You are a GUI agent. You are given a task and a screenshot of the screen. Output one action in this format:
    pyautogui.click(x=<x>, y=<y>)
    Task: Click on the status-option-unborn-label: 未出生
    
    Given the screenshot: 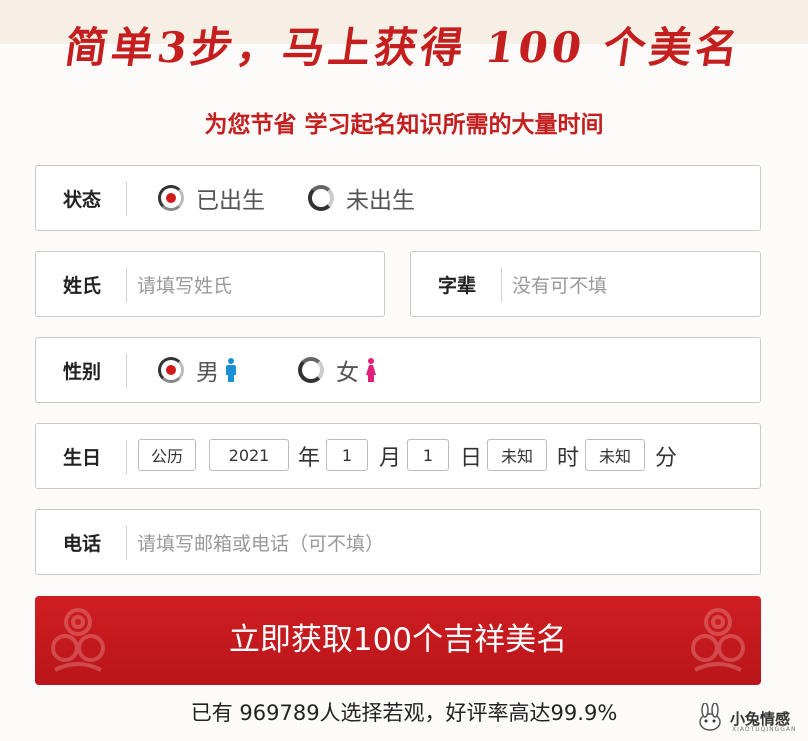 What is the action you would take?
    pyautogui.click(x=380, y=201)
    